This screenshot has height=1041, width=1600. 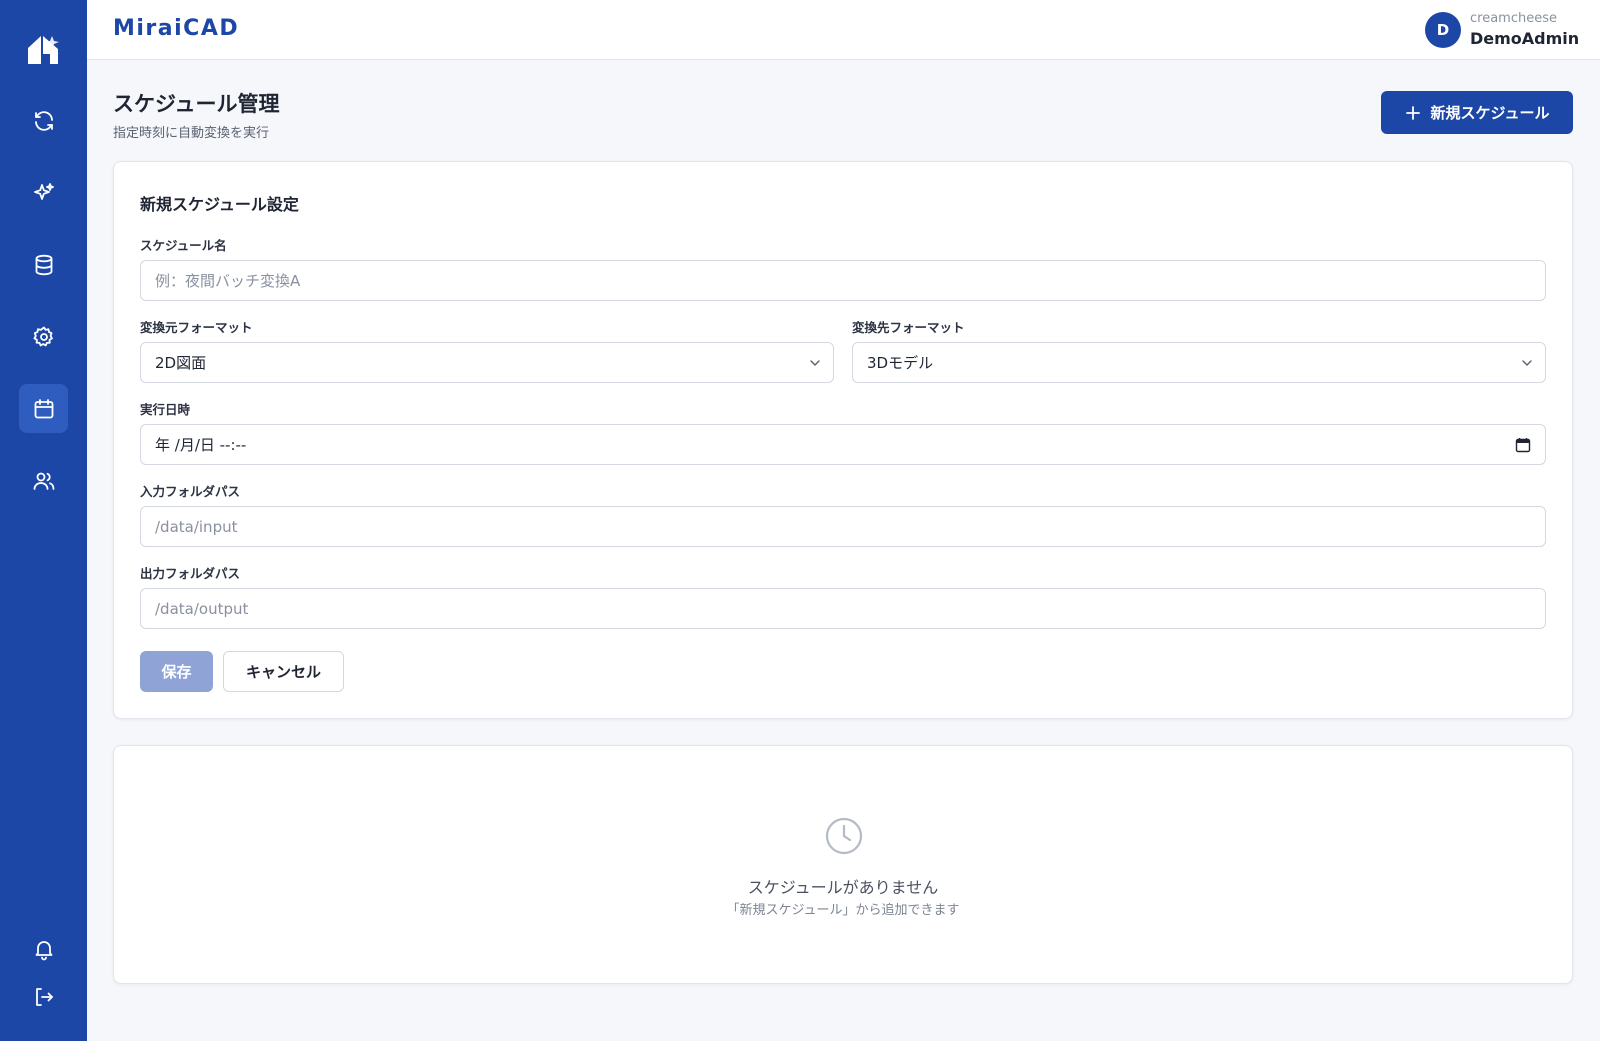 I want to click on target-format-label: 変換先フォーマット, so click(x=908, y=327).